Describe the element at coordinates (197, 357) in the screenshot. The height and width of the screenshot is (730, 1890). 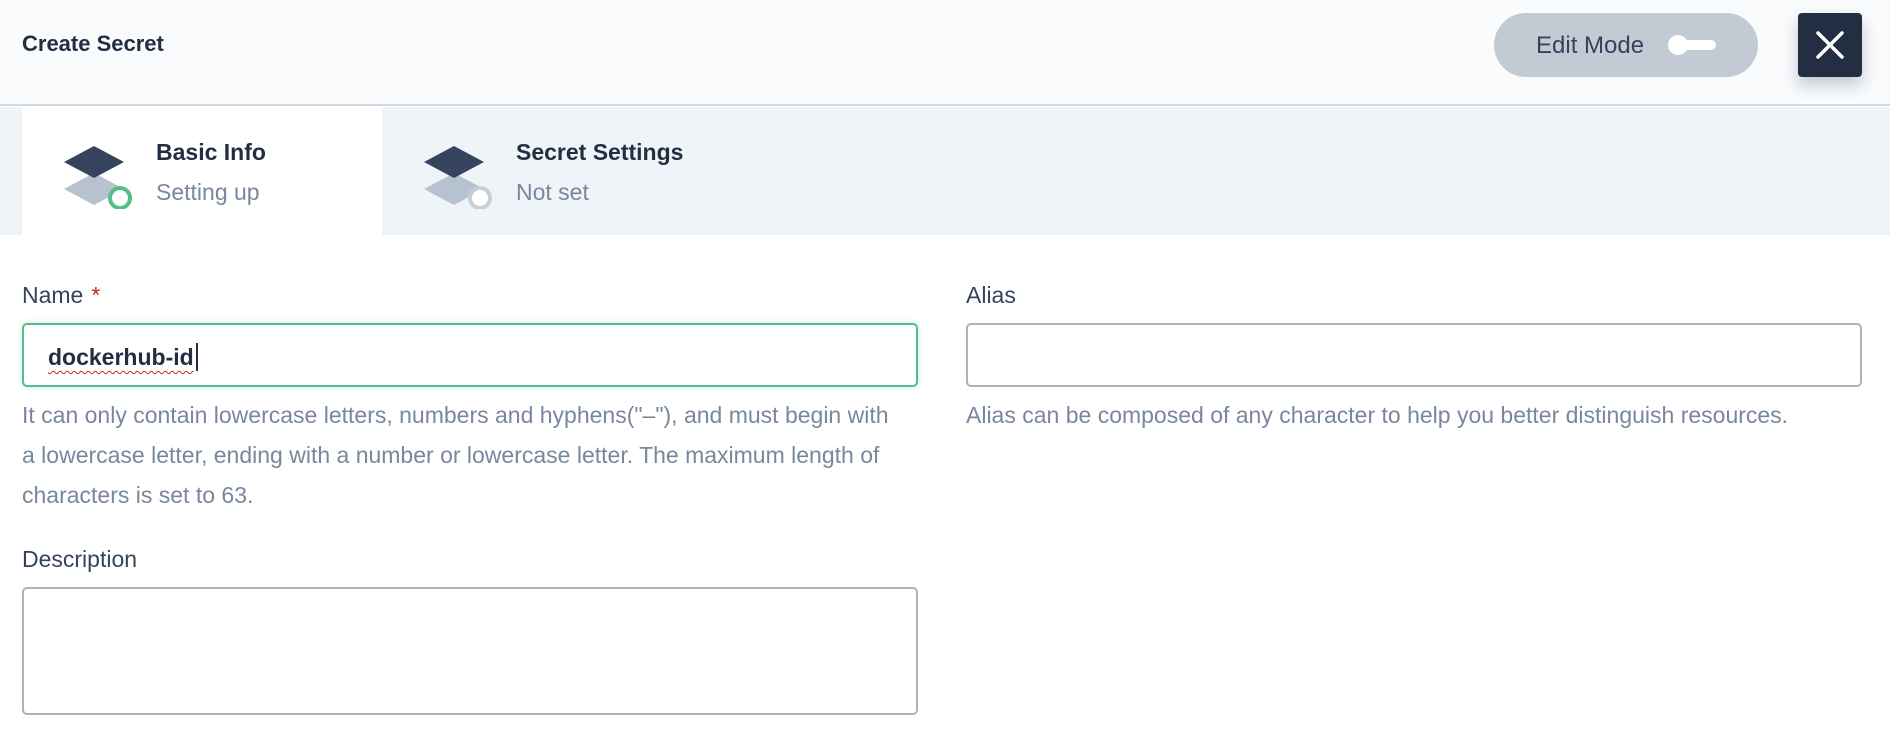
I see `text-caret` at that location.